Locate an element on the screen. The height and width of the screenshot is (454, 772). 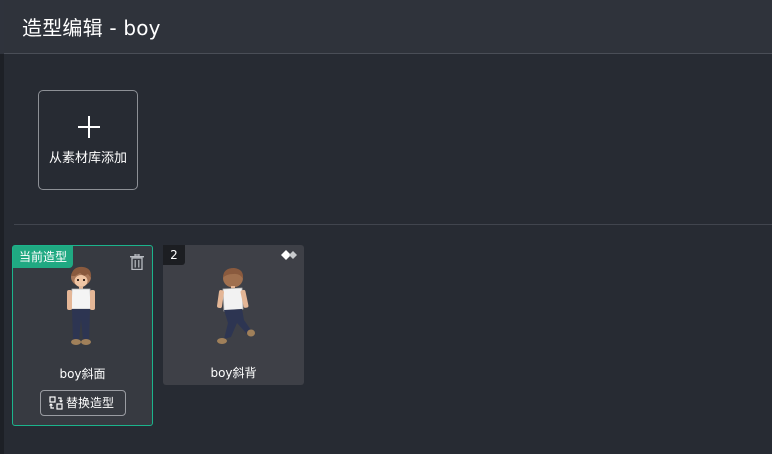
costume-card-boy-front: 当前造型 boy斜面 替换造型 is located at coordinates (82, 335).